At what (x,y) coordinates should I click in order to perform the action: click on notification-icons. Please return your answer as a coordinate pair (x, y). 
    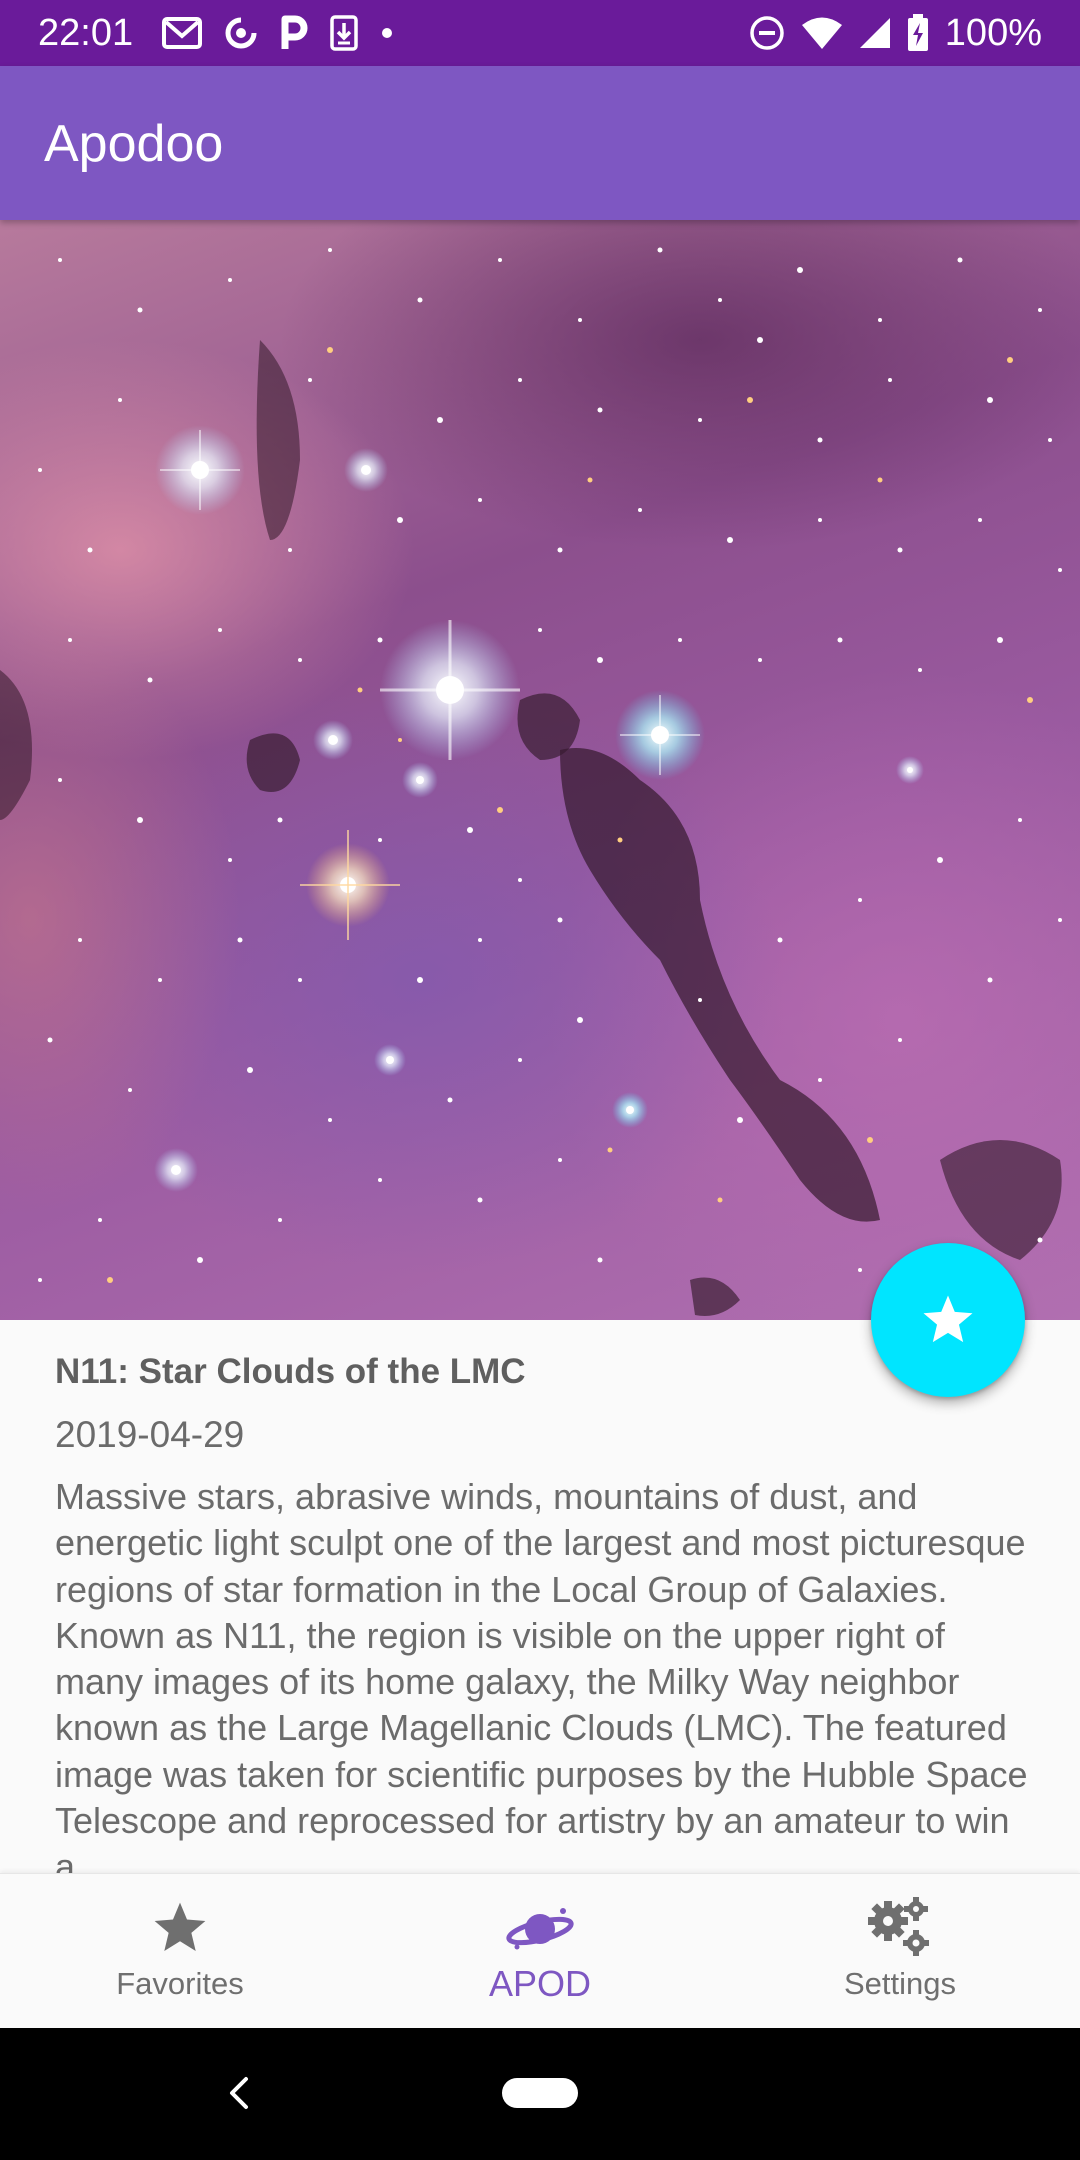
    Looking at the image, I should click on (278, 33).